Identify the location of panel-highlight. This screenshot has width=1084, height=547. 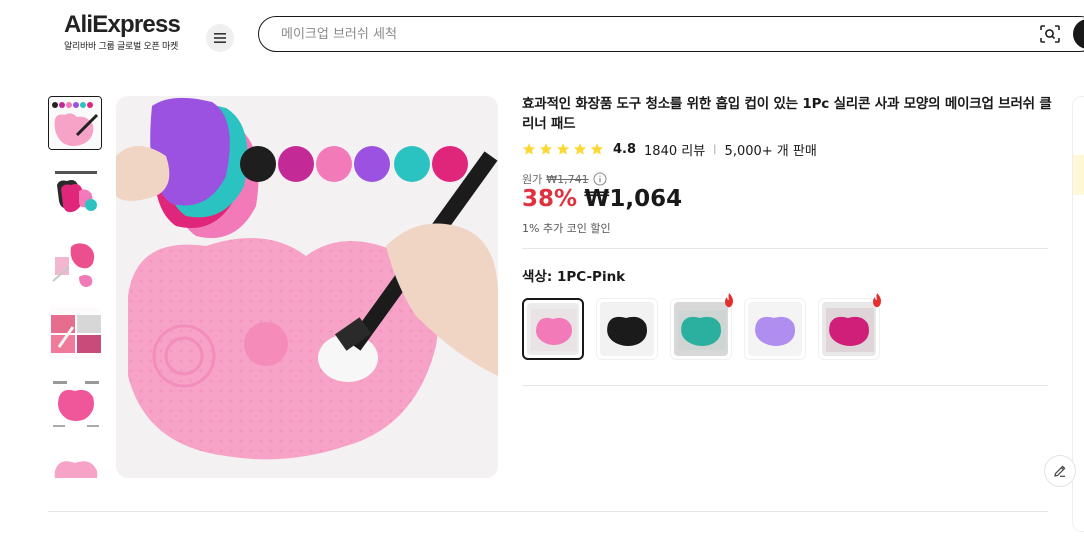
(1078, 175).